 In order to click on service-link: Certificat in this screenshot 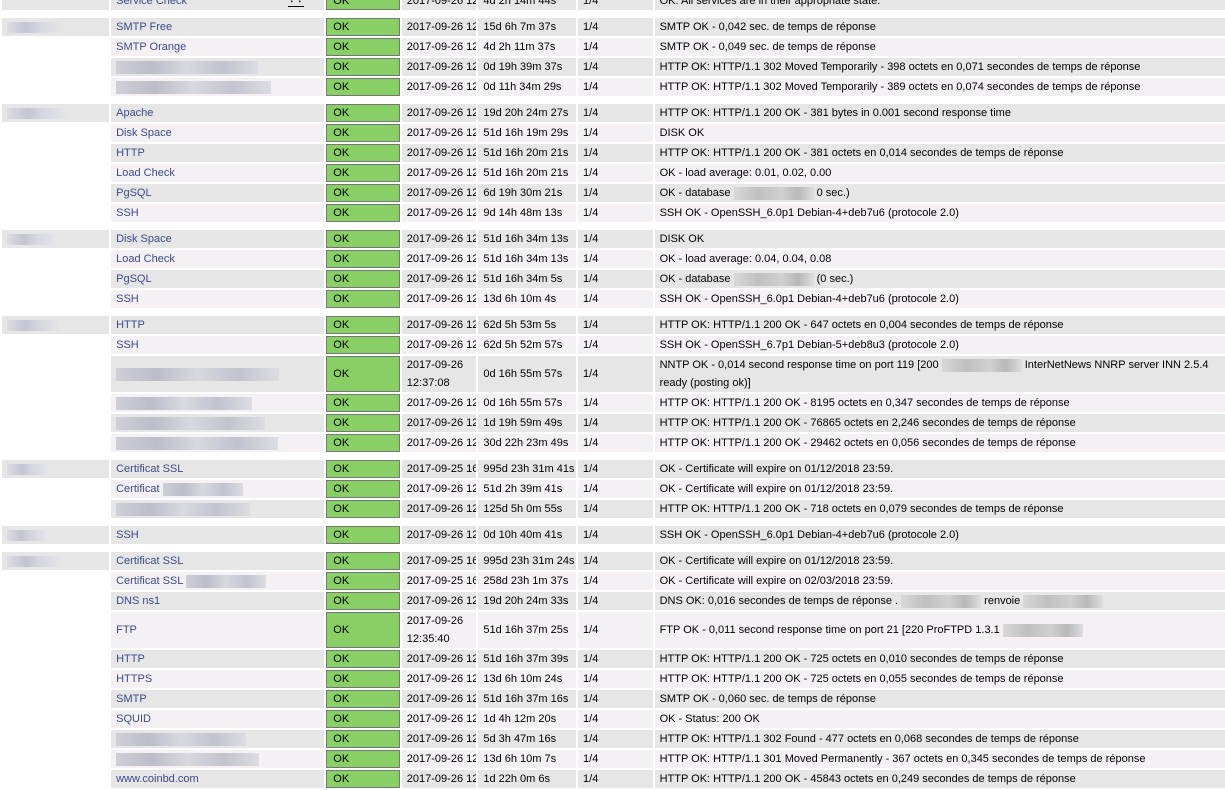, I will do `click(179, 489)`.